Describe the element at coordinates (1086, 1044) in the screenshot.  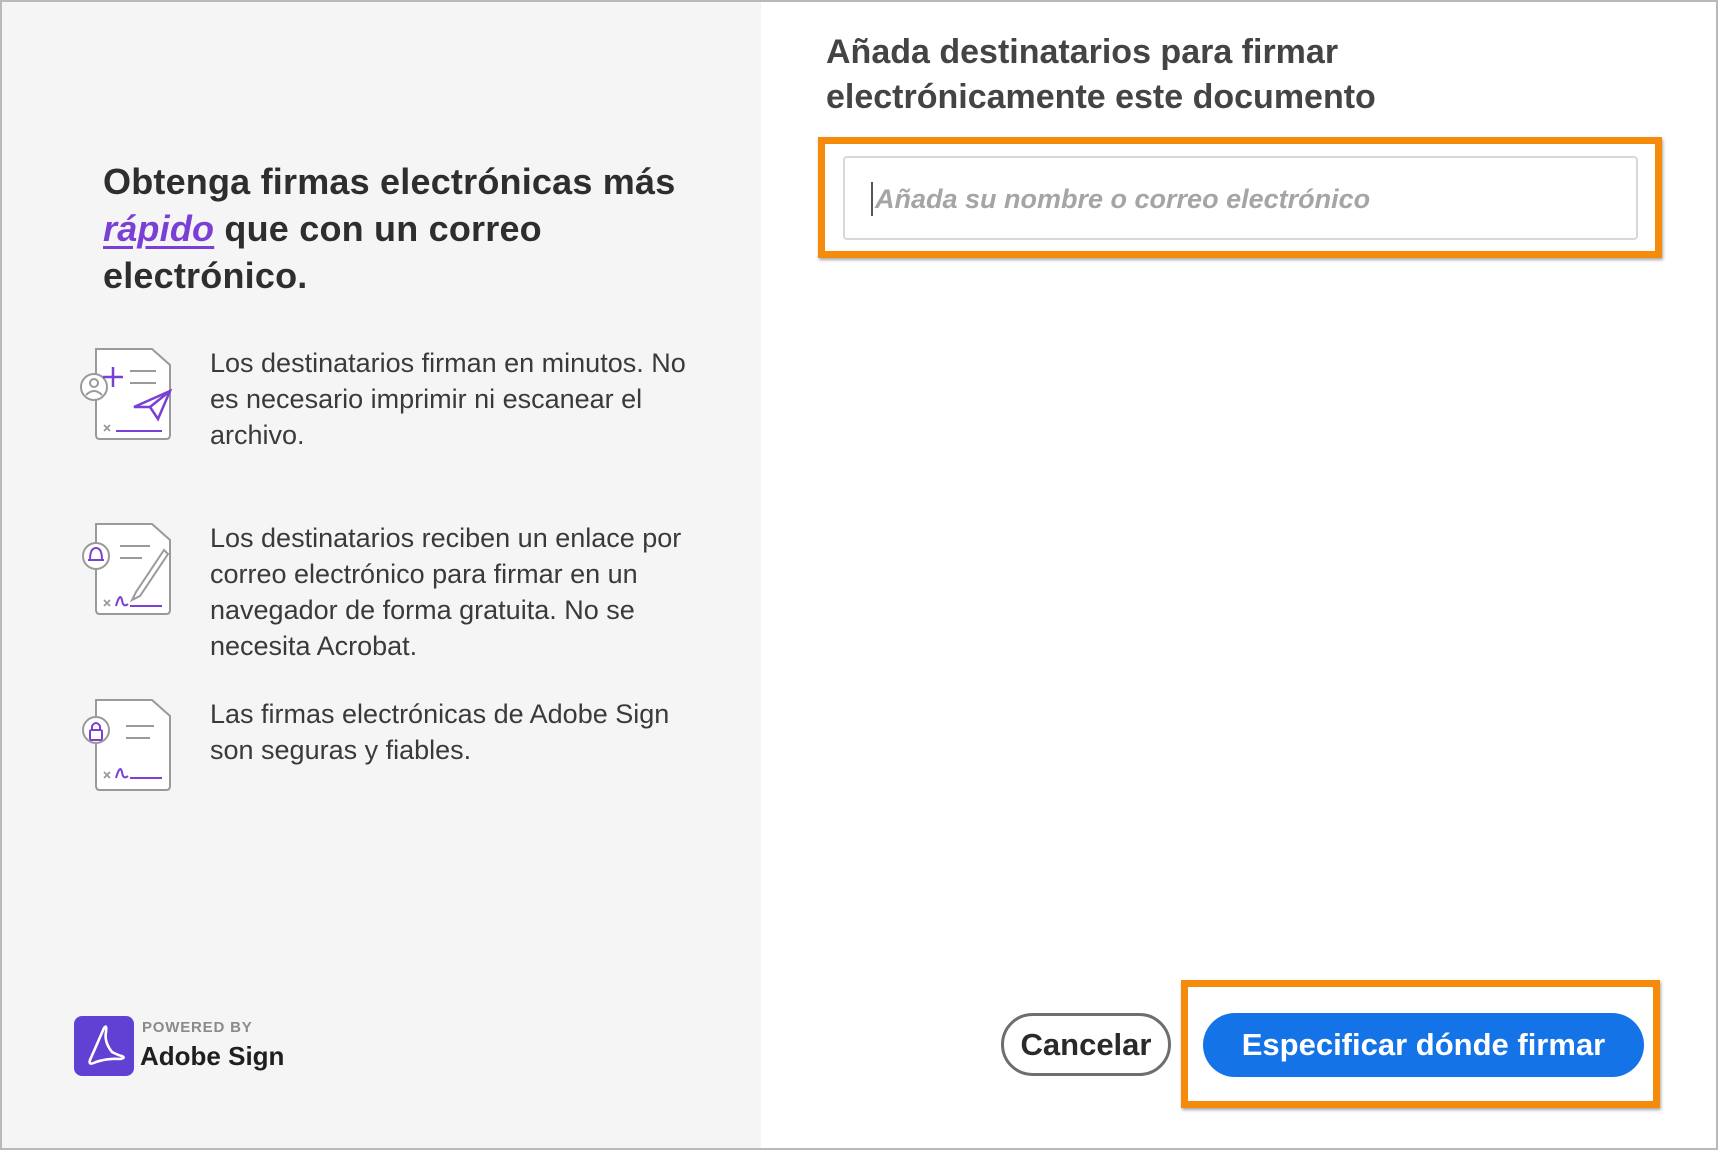
I see `cancel-button: Cancelar` at that location.